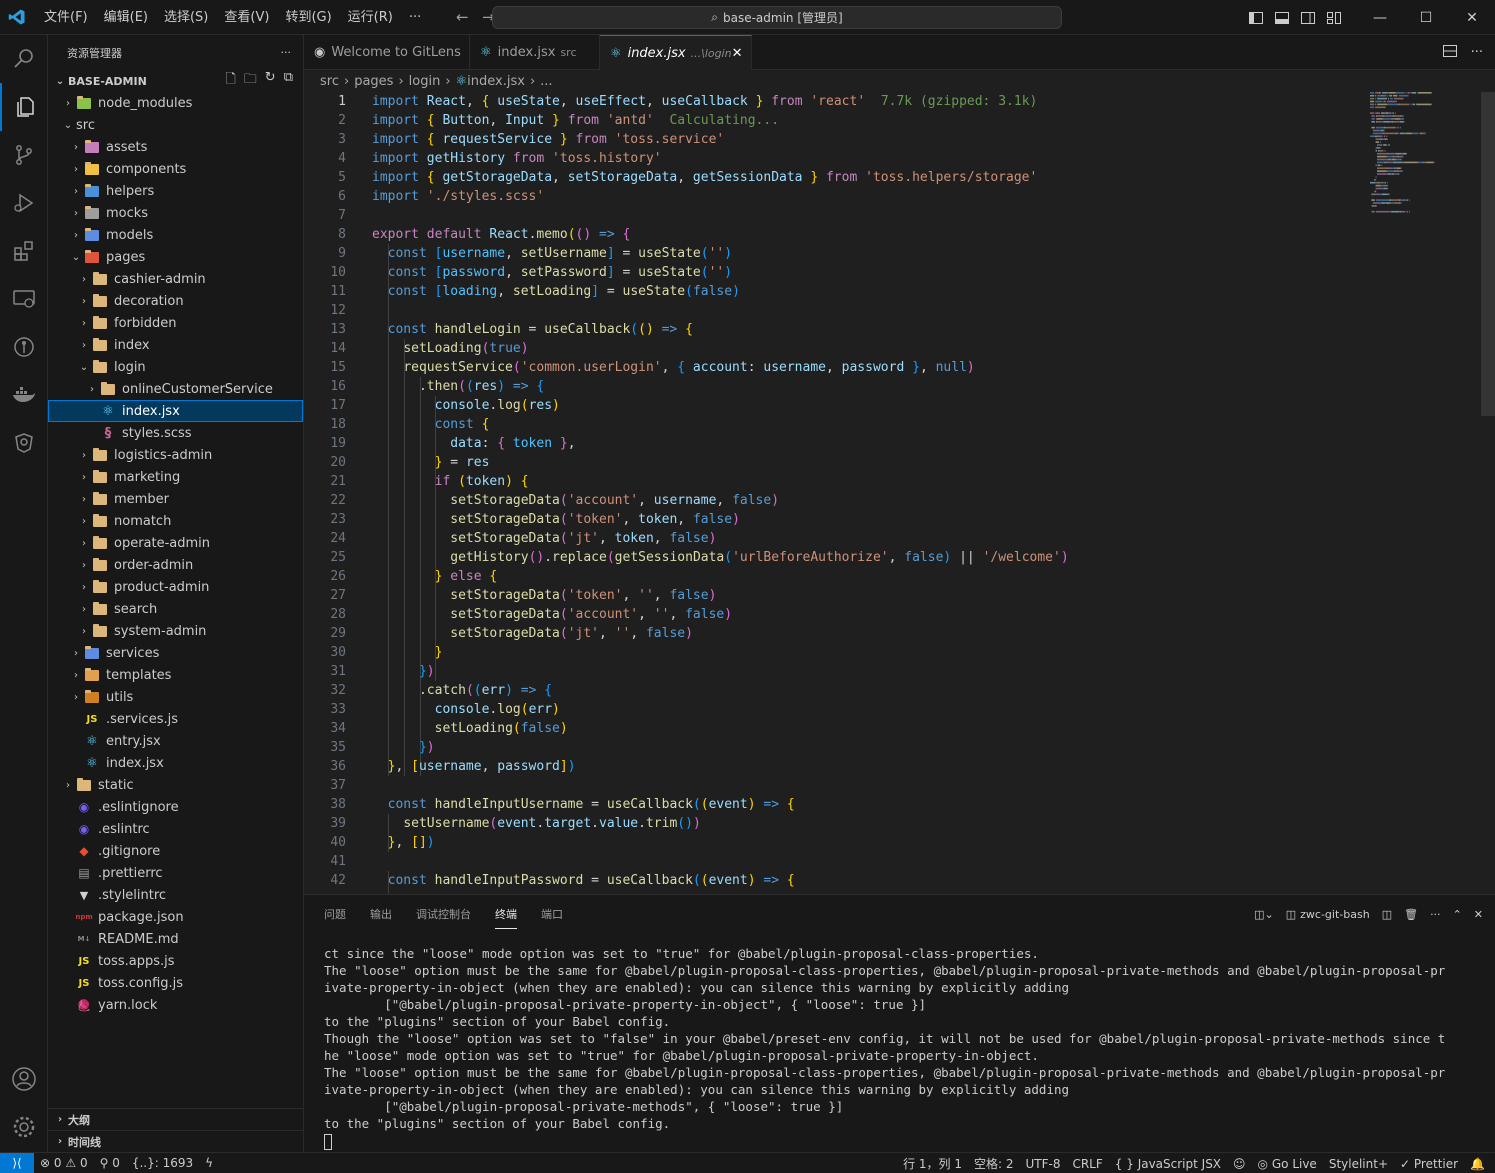 The image size is (1495, 1173). Describe the element at coordinates (24, 299) in the screenshot. I see `activity-remote-explorer-icon` at that location.